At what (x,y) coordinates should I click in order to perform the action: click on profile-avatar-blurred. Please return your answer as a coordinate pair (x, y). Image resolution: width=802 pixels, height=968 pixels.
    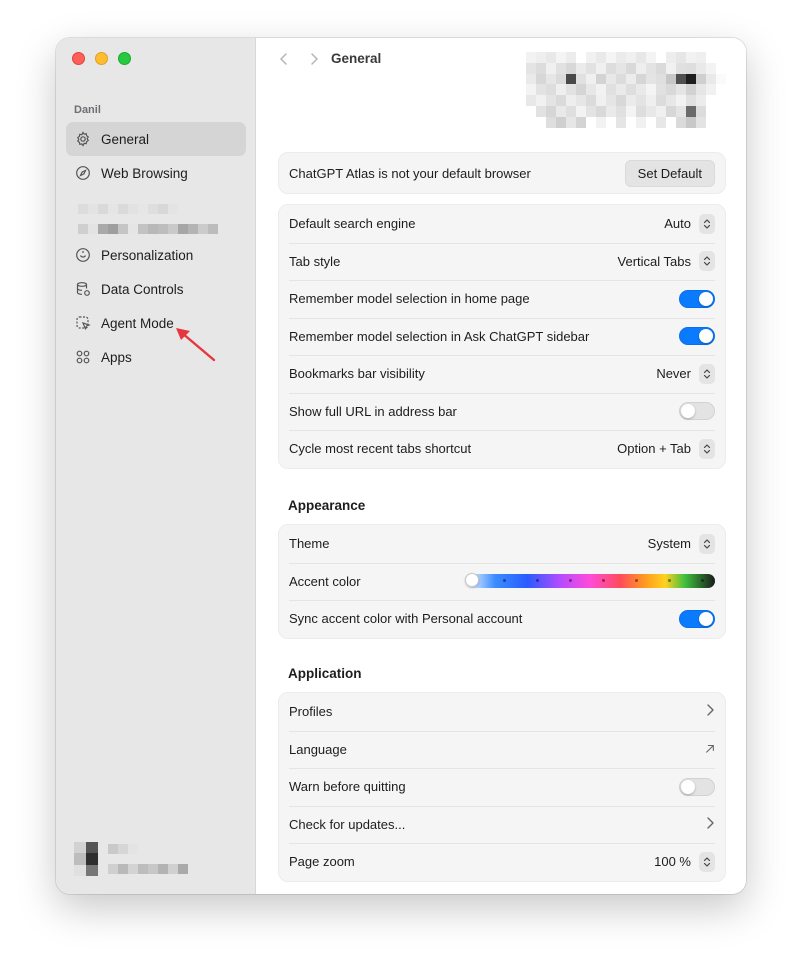
    Looking at the image, I should click on (134, 859).